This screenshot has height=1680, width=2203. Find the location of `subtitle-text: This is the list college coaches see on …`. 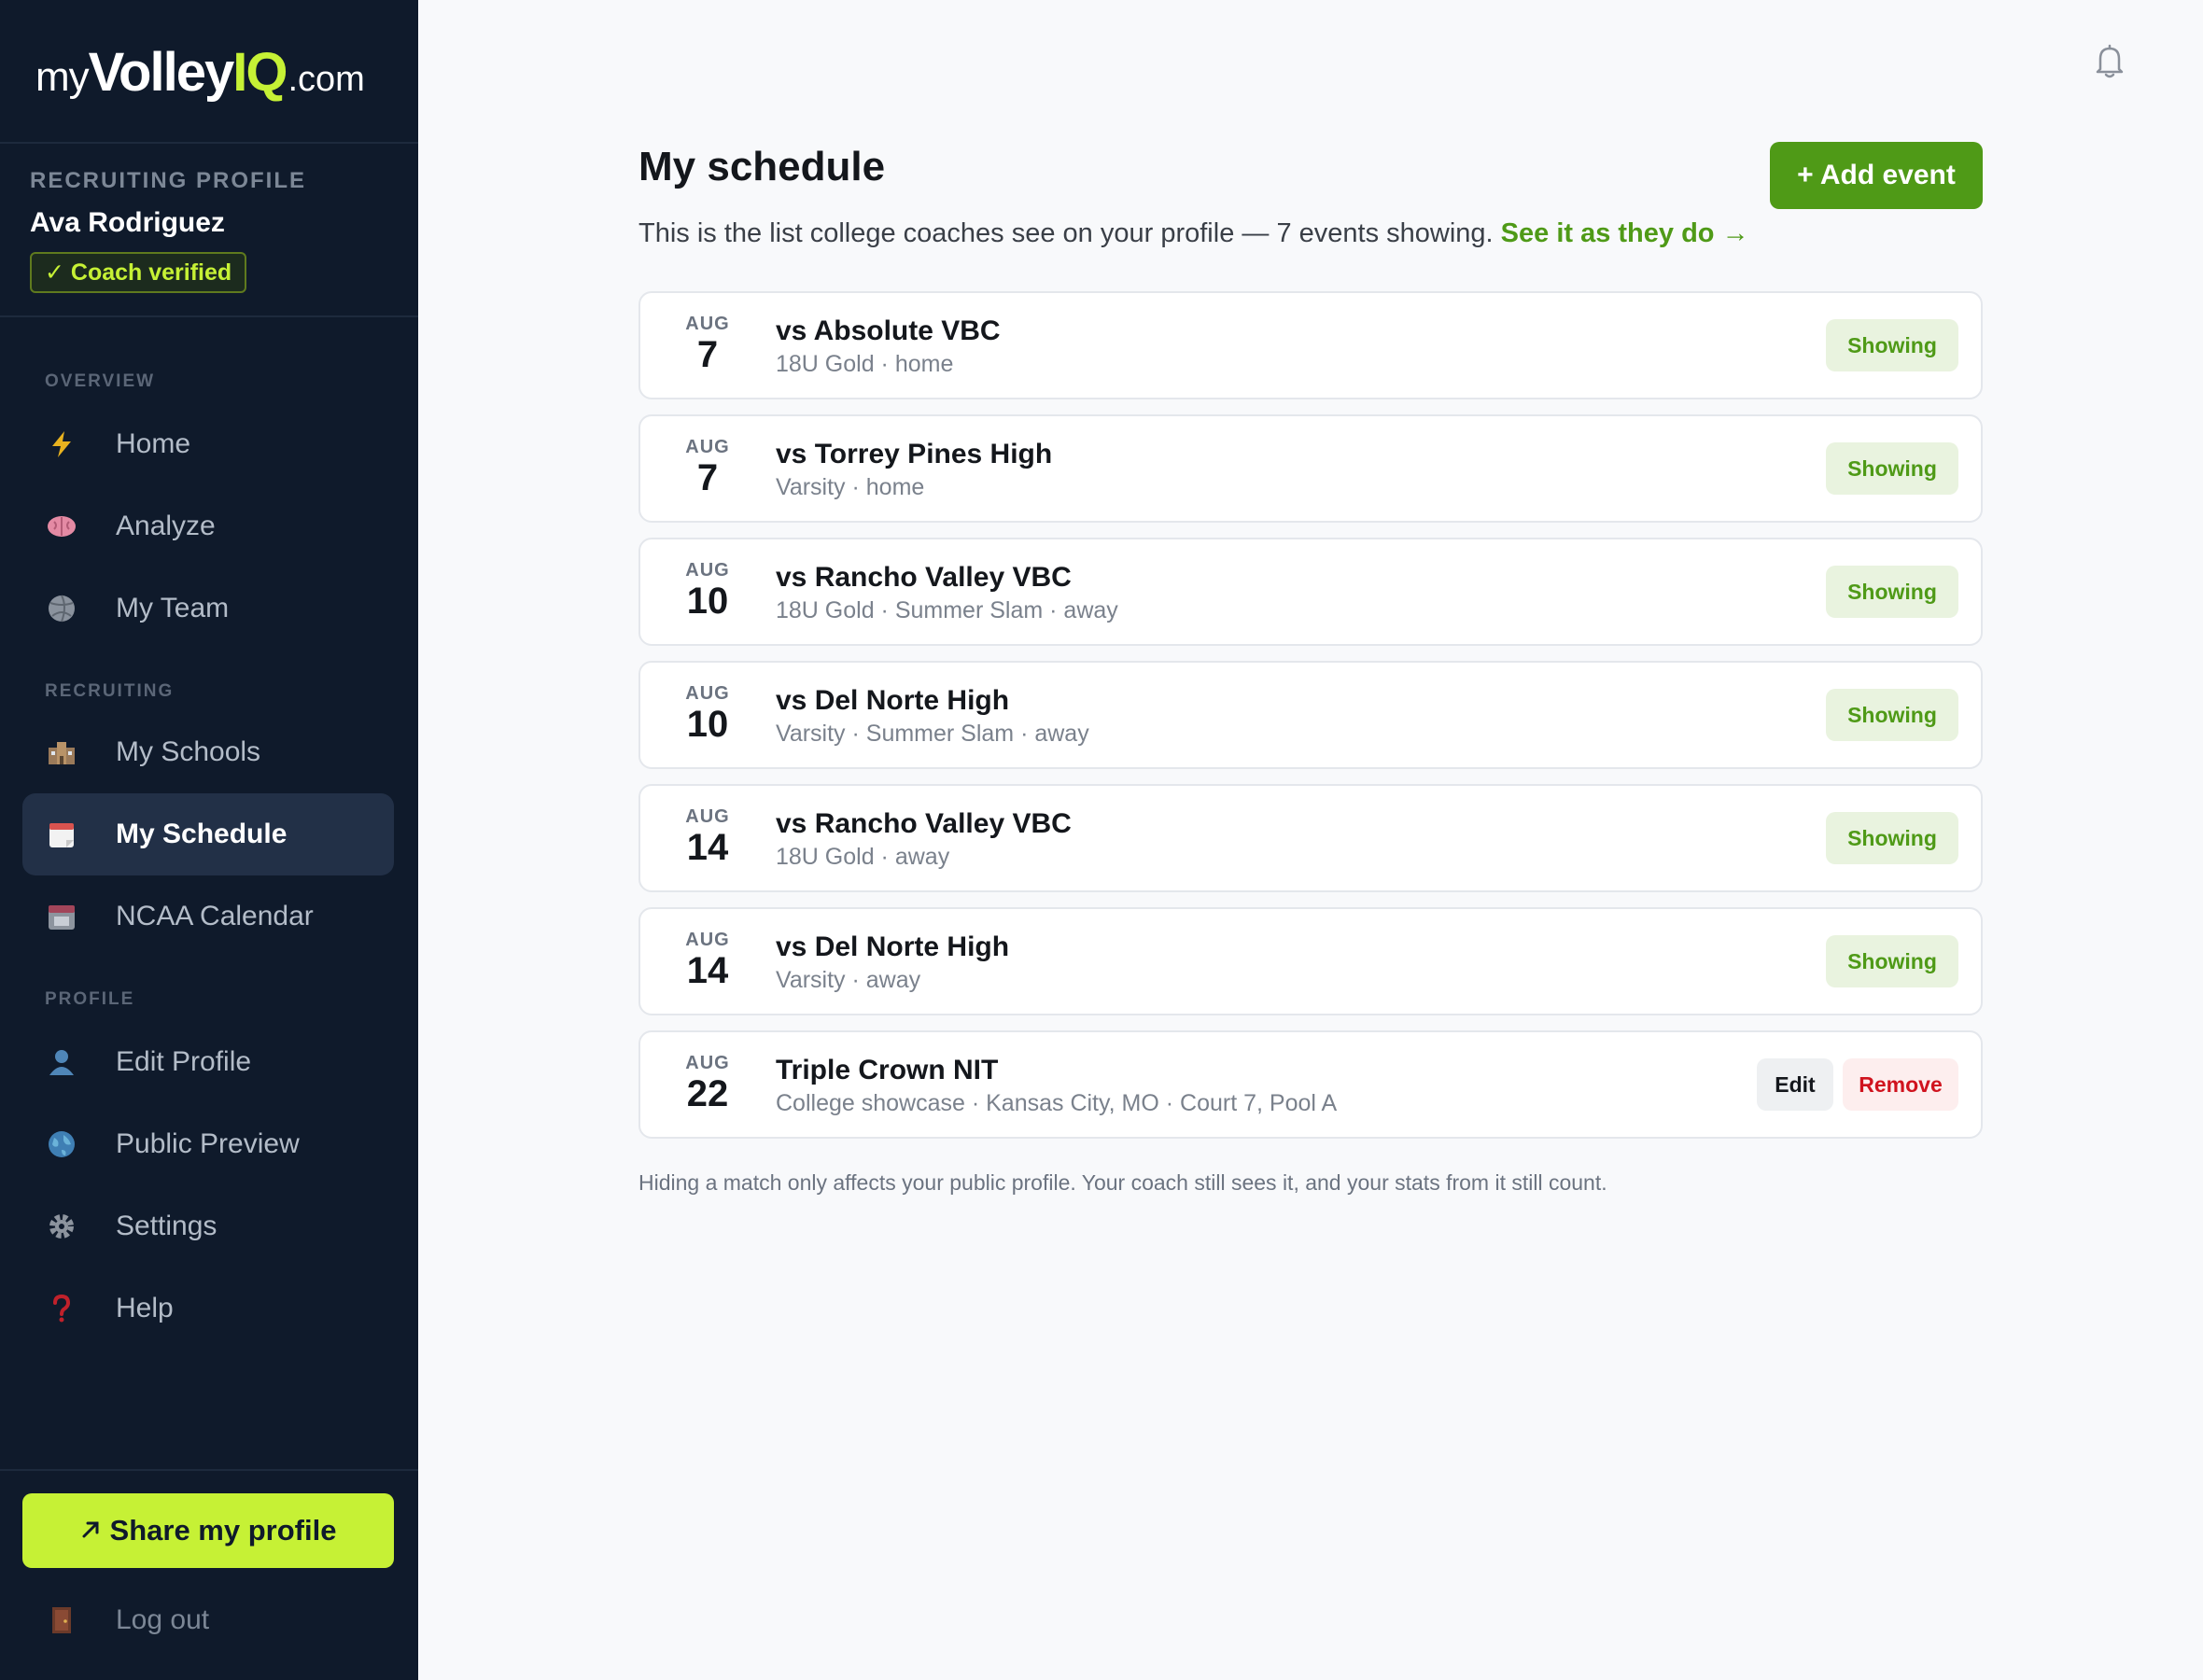

subtitle-text: This is the list college coaches see on … is located at coordinates (1066, 233).